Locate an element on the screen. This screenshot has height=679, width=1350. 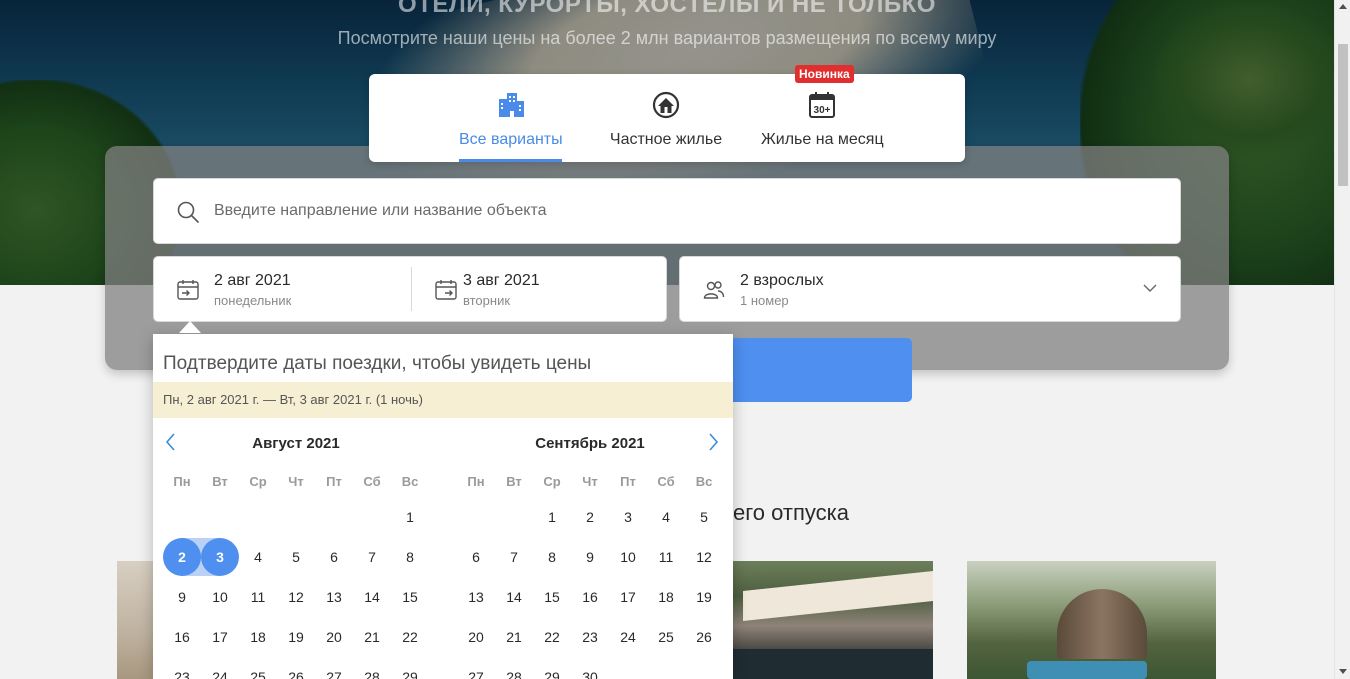
destination-search is located at coordinates (667, 211).